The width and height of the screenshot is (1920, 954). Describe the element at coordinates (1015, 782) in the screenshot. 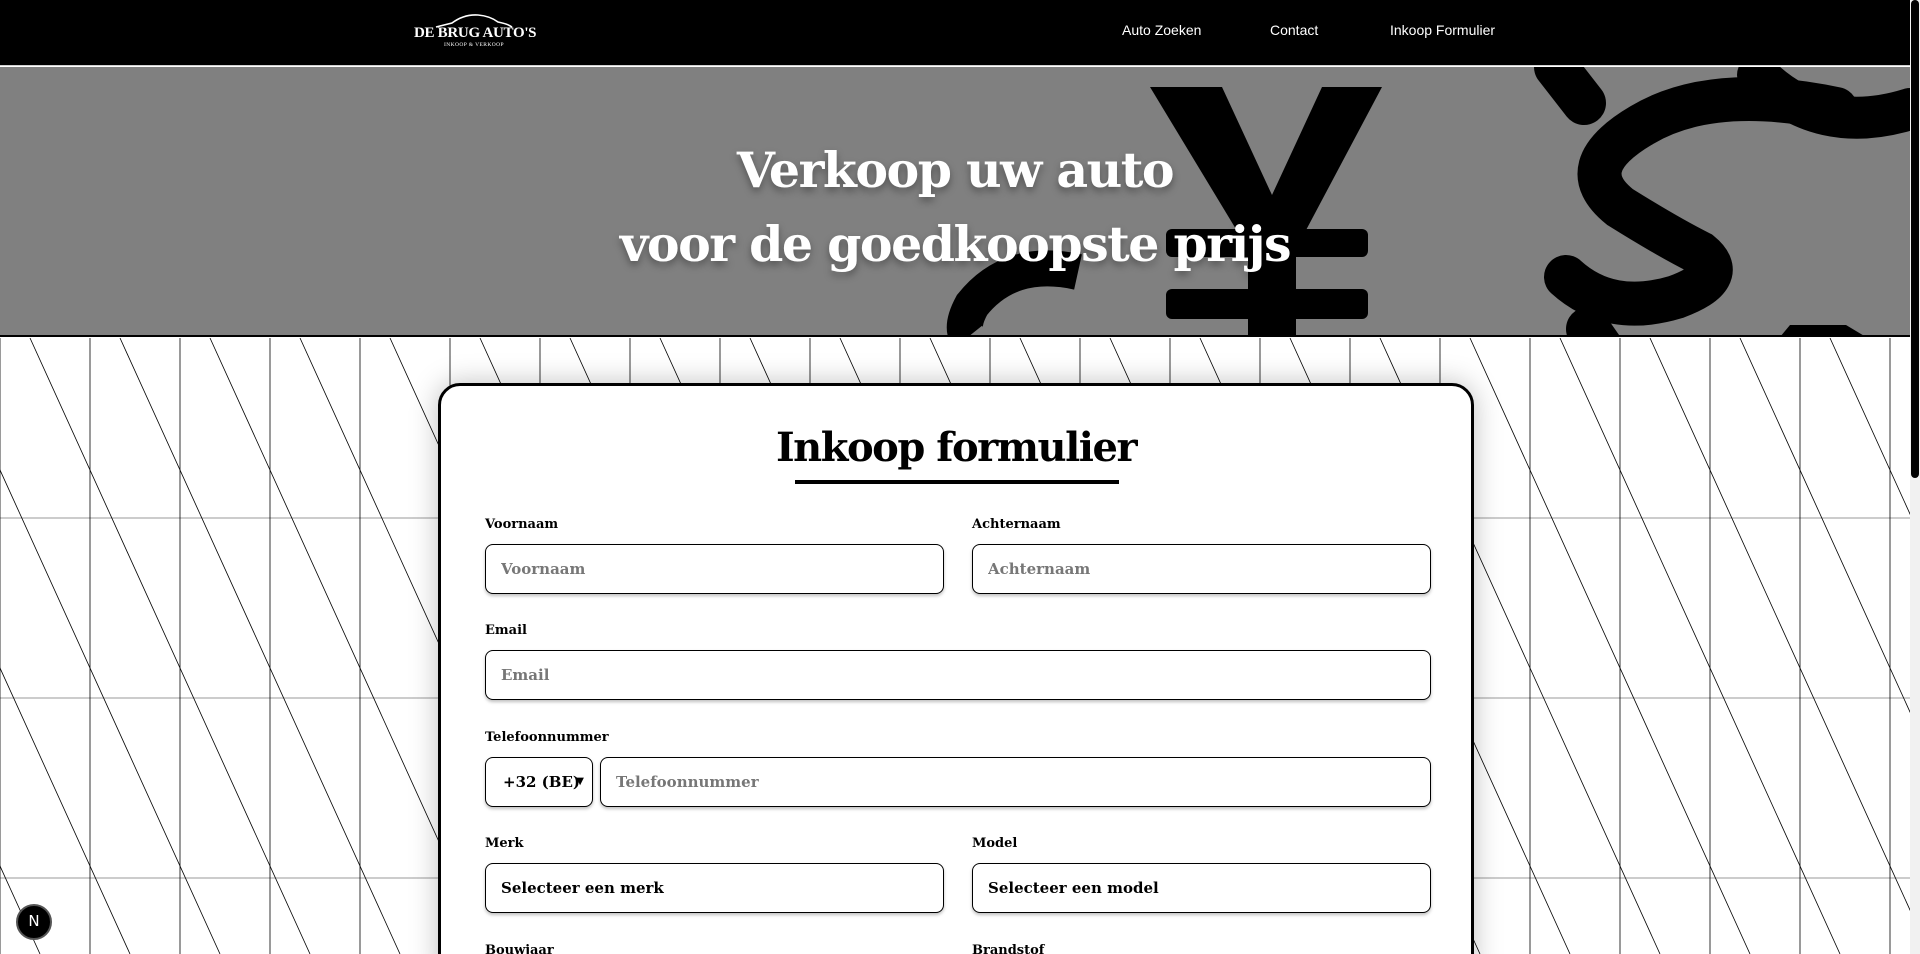

I see `telefoon-input` at that location.